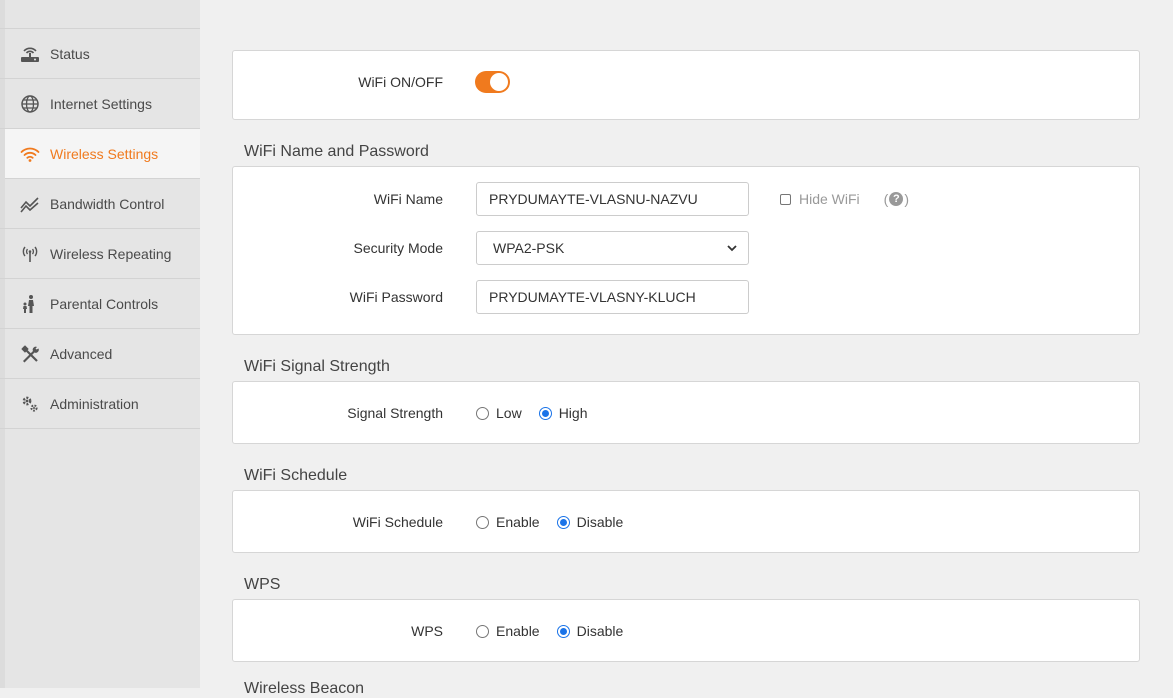 The width and height of the screenshot is (1173, 698). I want to click on wifi-name-input, so click(612, 199).